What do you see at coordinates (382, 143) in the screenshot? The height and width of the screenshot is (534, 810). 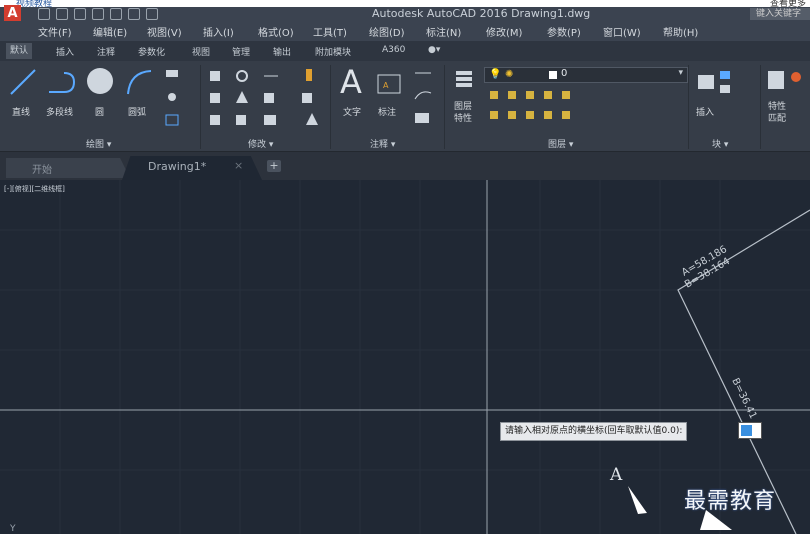 I see `annotation-panel-footer: 注释 ▾` at bounding box center [382, 143].